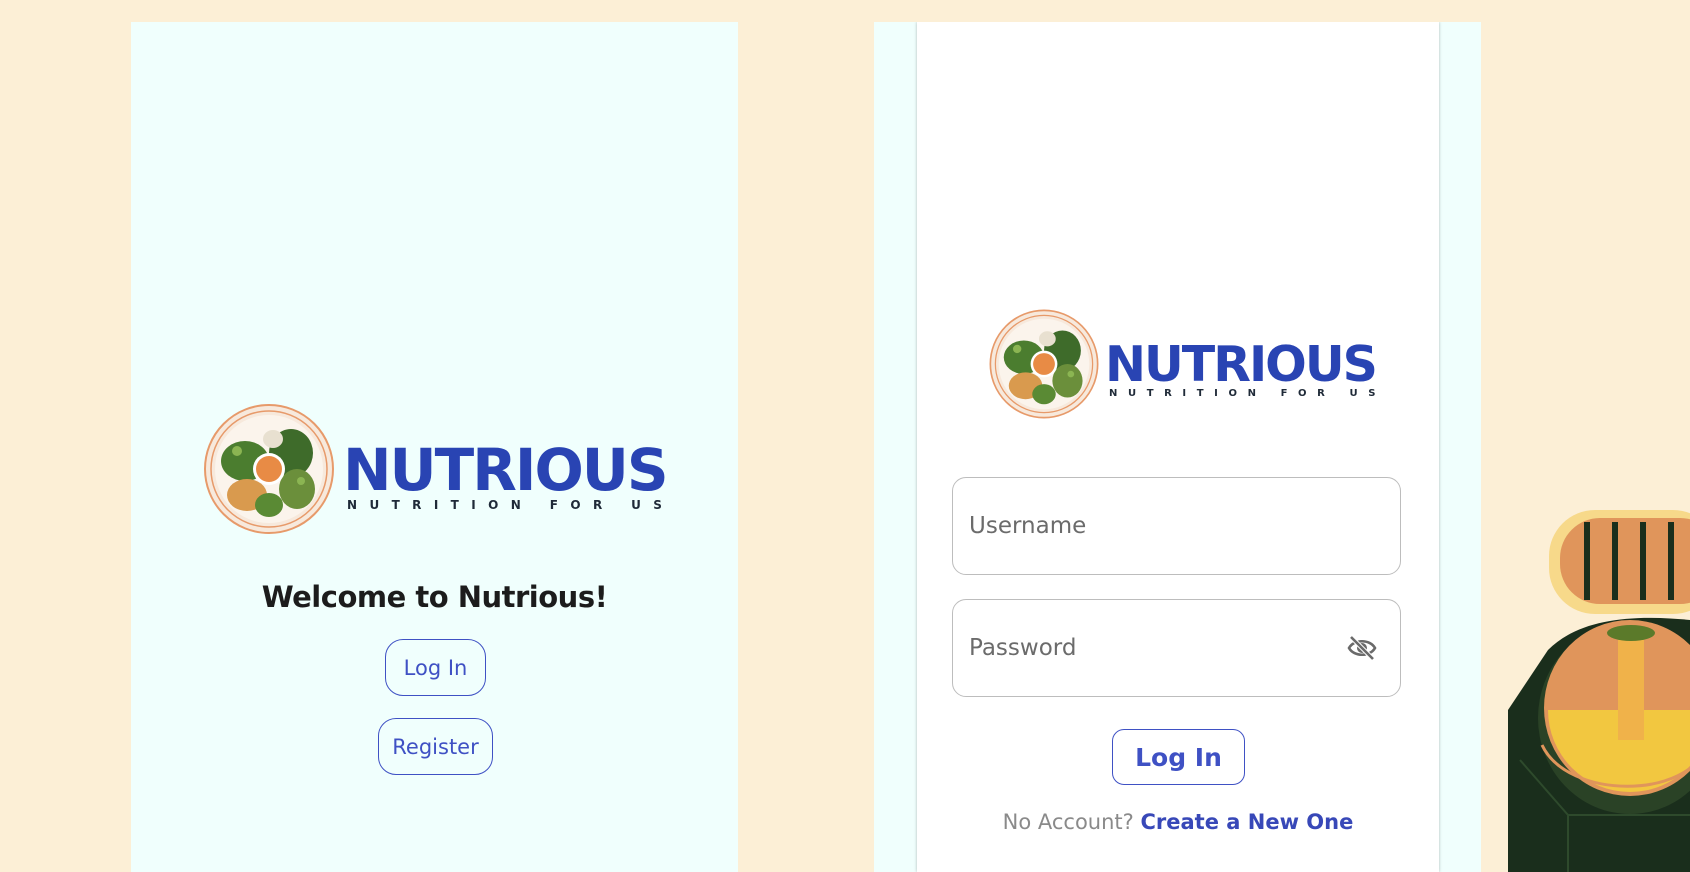  I want to click on create-account-link: Create a New One, so click(1247, 822).